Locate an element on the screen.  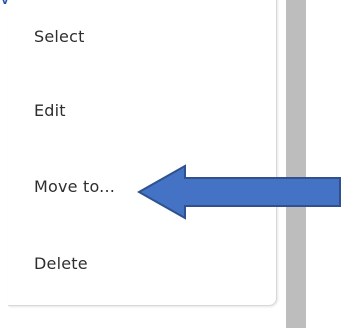
left-arrow-icon is located at coordinates (239, 192).